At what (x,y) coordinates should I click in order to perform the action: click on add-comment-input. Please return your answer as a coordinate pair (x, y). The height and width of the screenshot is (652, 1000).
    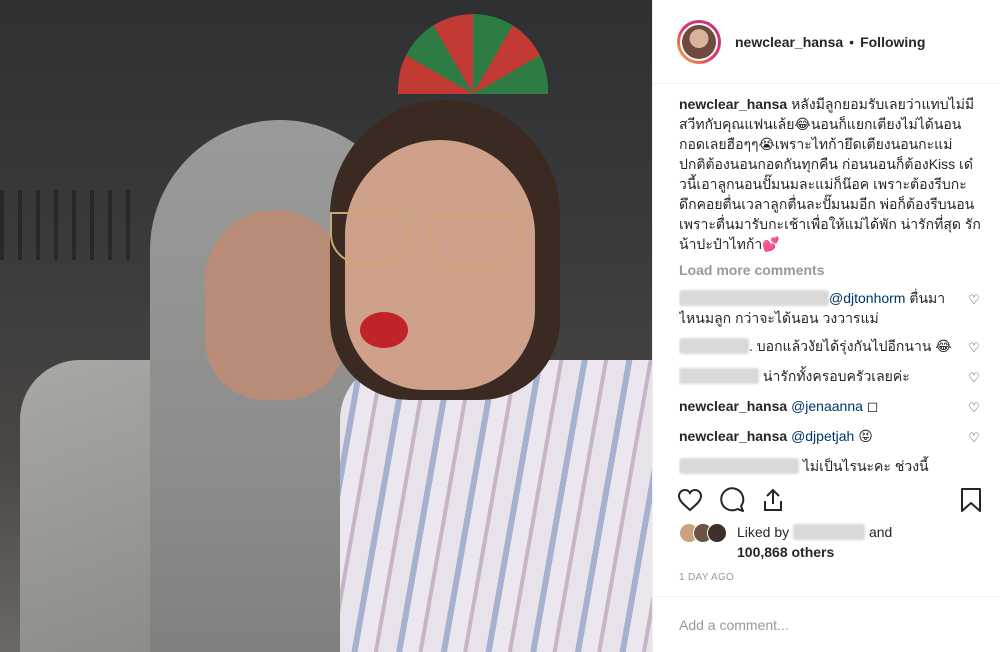
    Looking at the image, I should click on (826, 624).